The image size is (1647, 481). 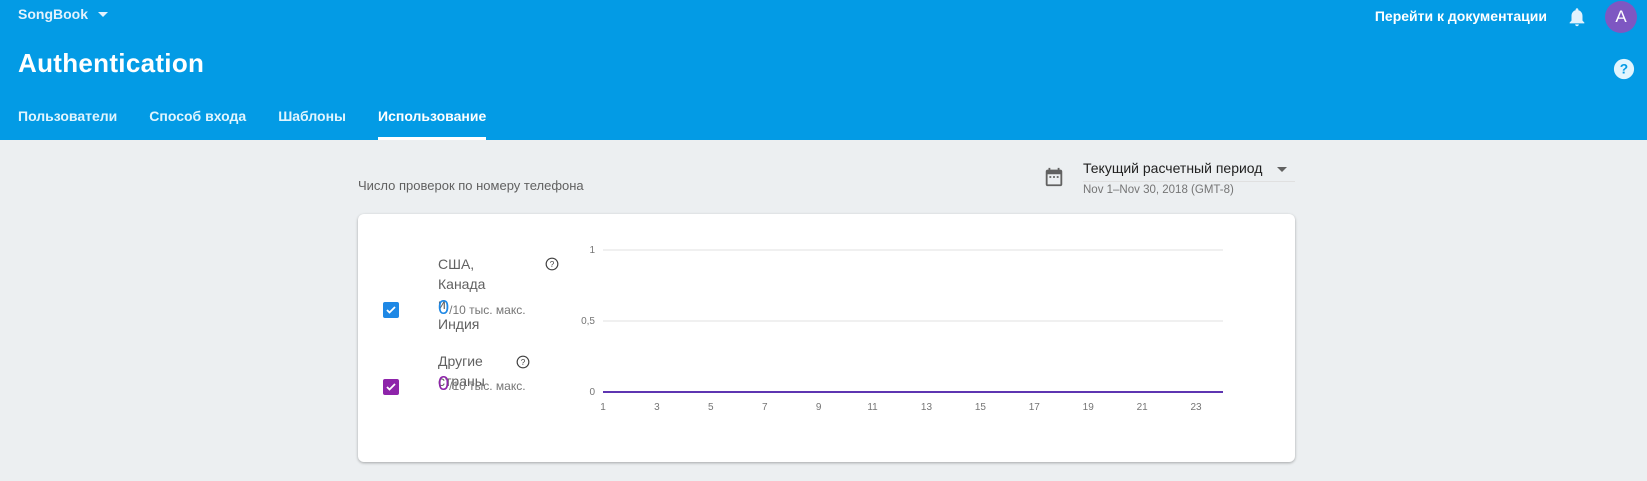 I want to click on bell-icon, so click(x=1577, y=17).